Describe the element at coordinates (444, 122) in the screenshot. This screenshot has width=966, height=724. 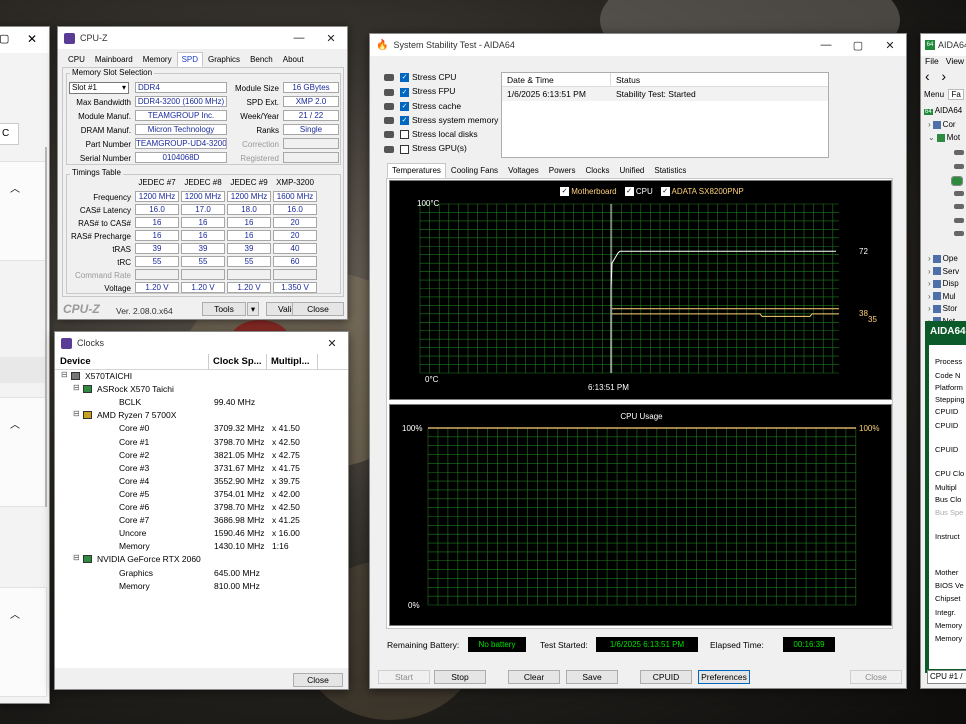
I see `stress-option: ✓ Stress system memory` at that location.